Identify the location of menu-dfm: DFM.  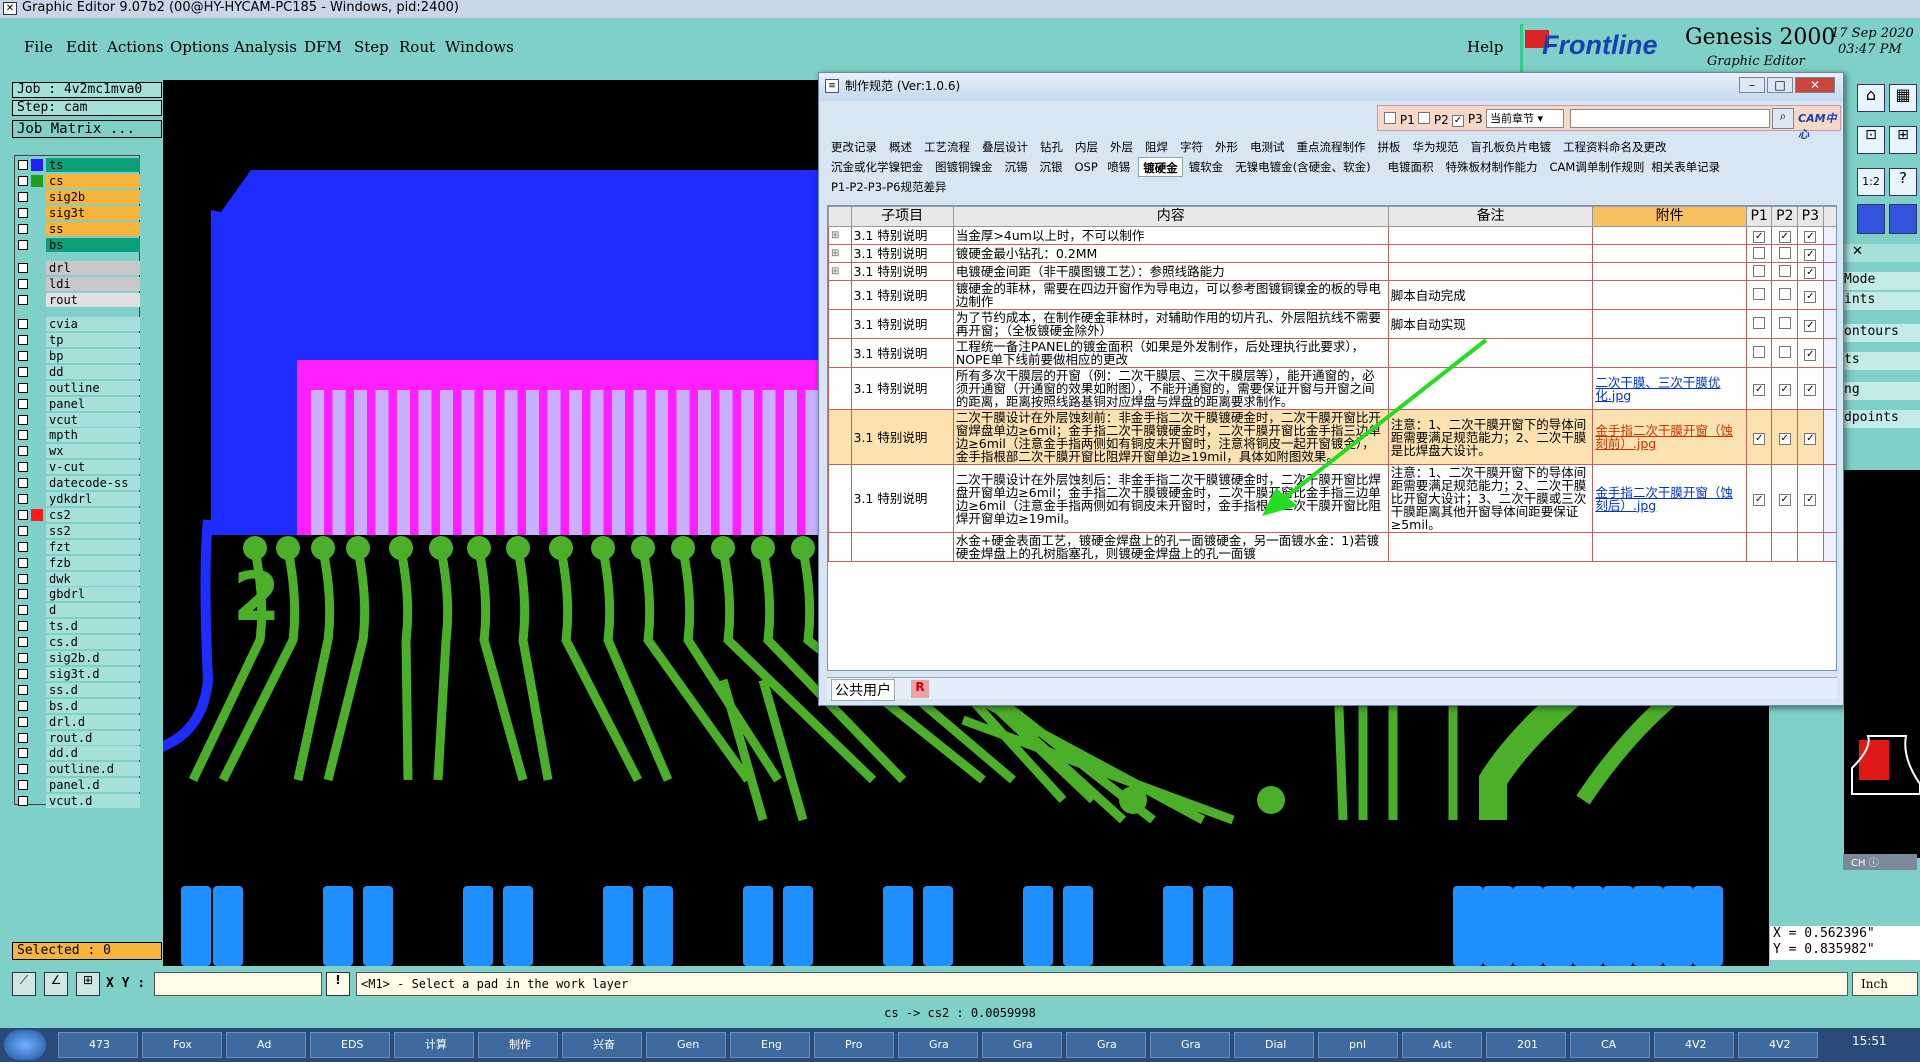
(323, 47).